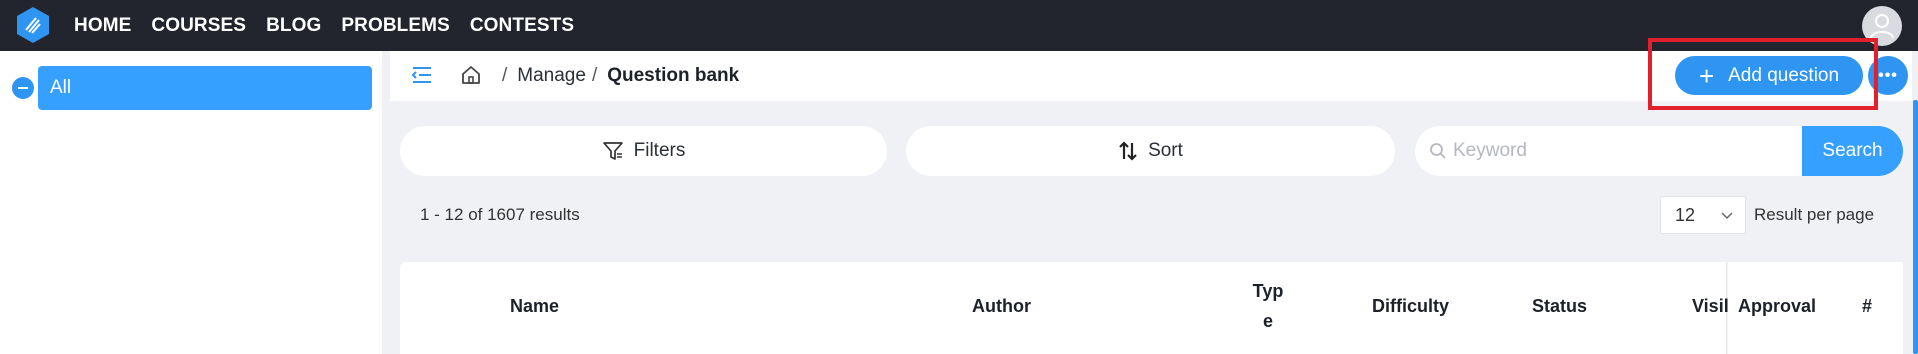  What do you see at coordinates (1268, 291) in the screenshot?
I see `column-type-line1: Typ` at bounding box center [1268, 291].